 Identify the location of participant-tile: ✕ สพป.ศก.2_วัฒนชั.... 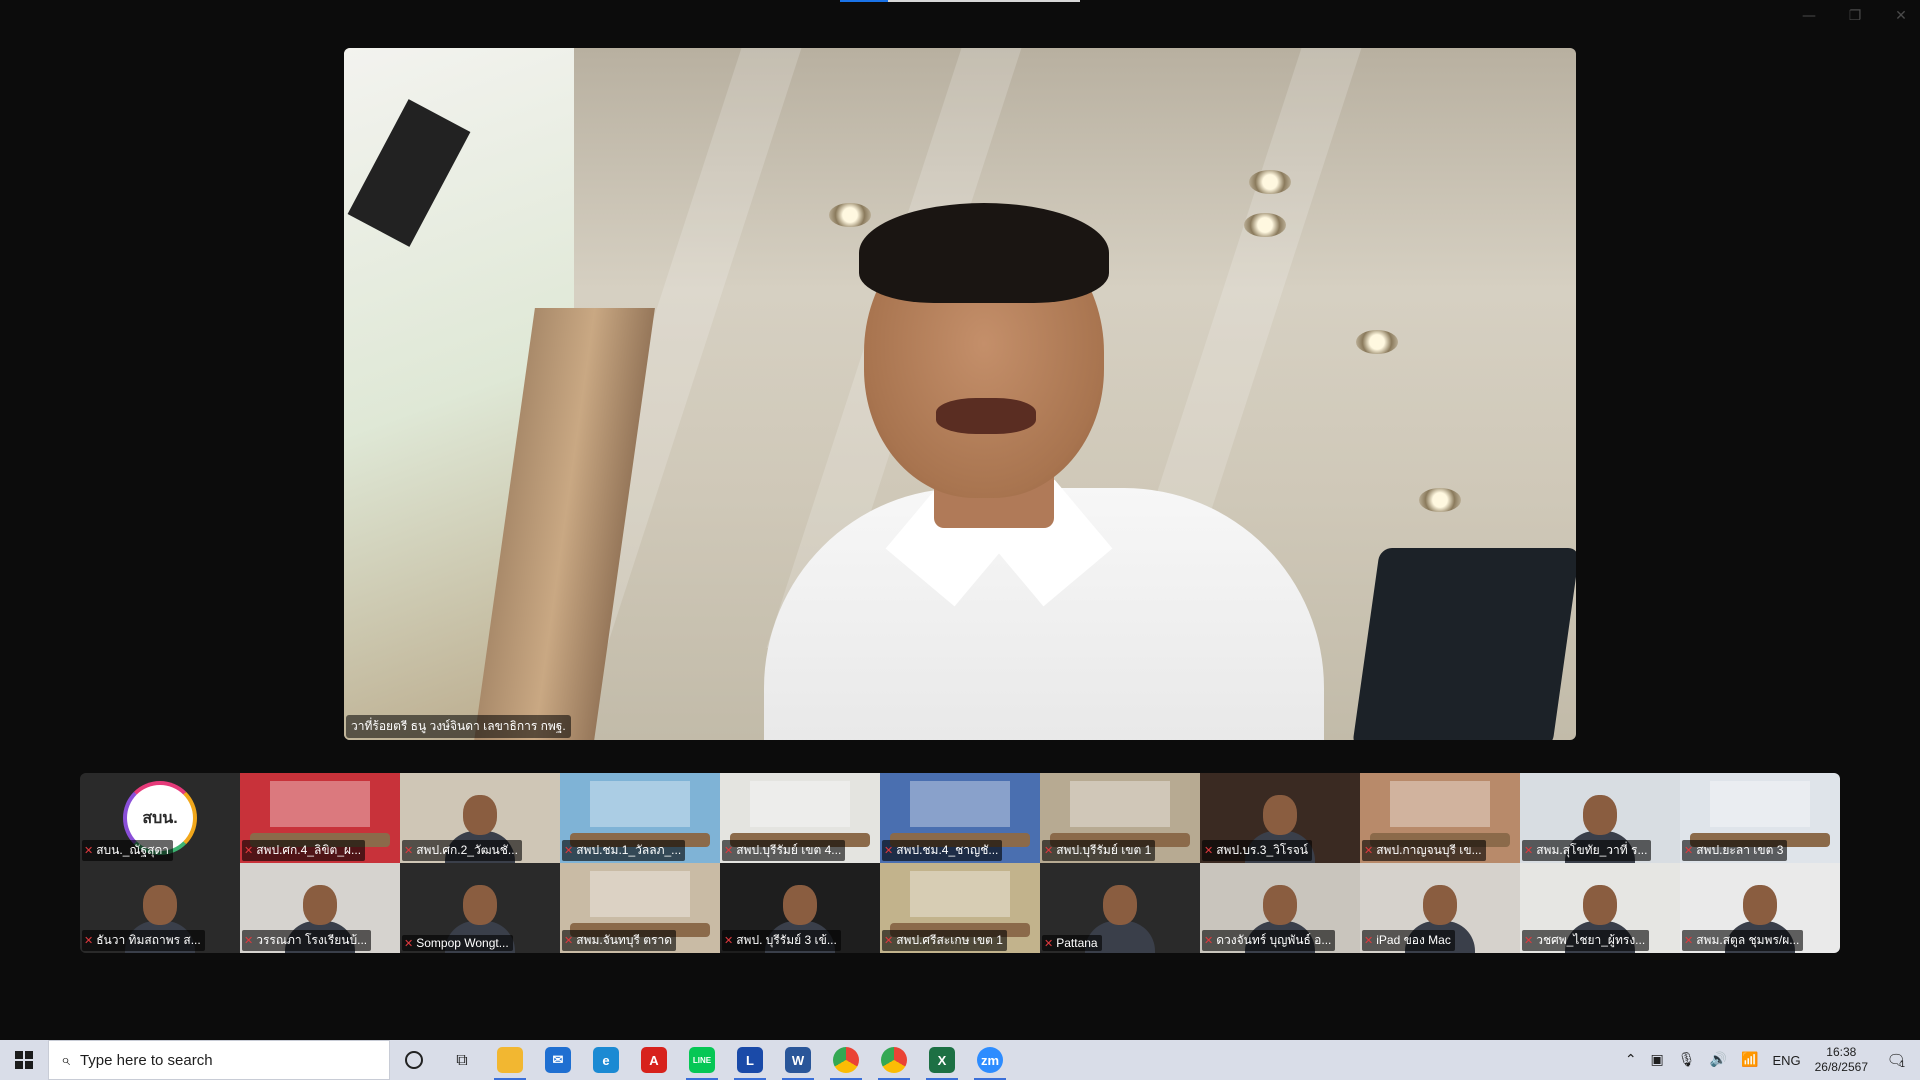
(480, 818).